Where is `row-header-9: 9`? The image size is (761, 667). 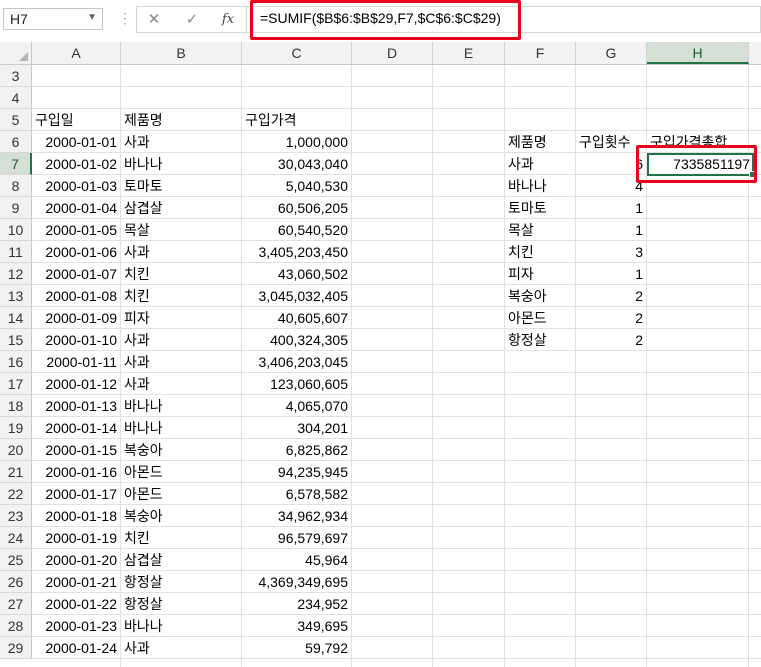 row-header-9: 9 is located at coordinates (16, 208).